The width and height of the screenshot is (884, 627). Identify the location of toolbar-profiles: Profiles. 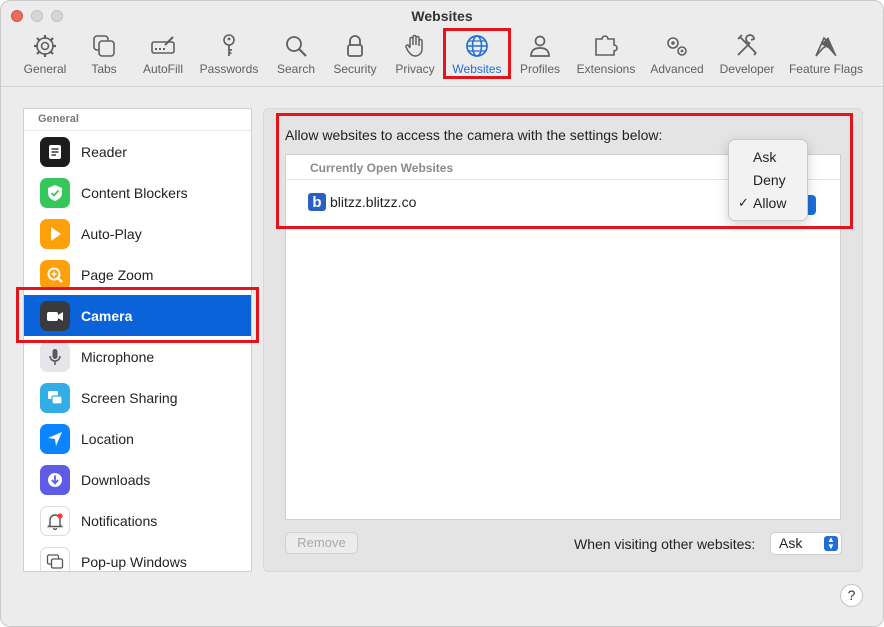
(540, 56).